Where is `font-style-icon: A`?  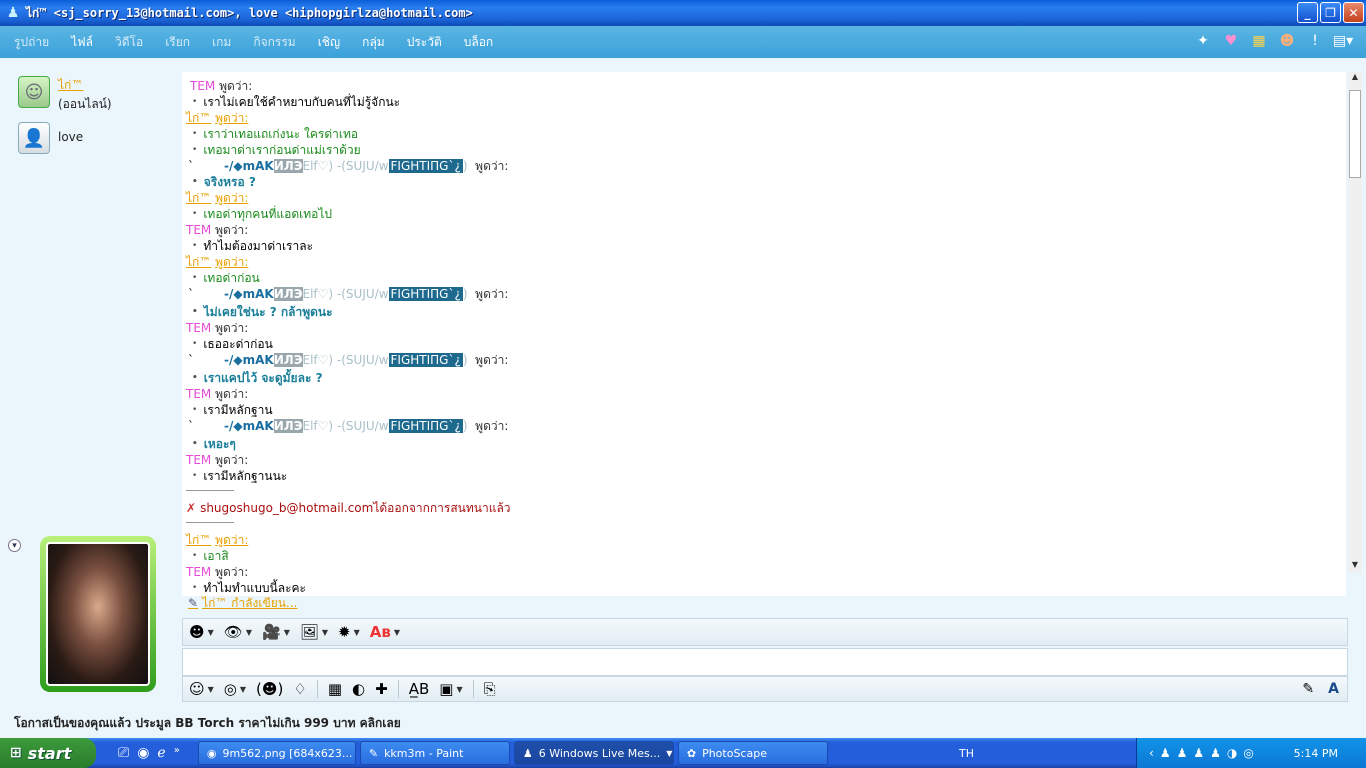
font-style-icon: A is located at coordinates (1333, 689).